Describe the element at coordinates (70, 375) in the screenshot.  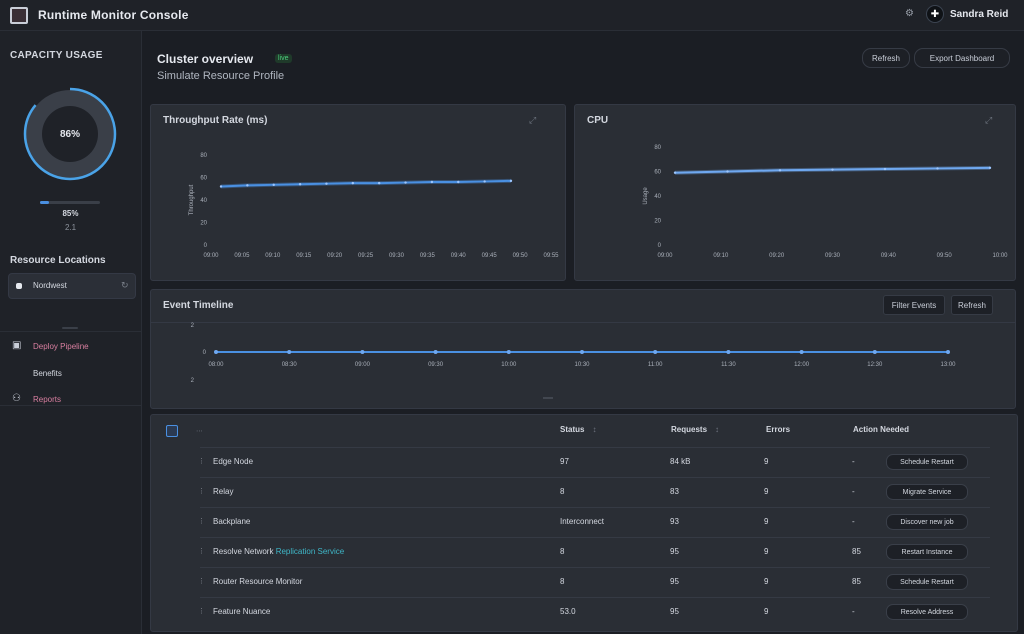
I see `sidebar-item-benefits: Benefits` at that location.